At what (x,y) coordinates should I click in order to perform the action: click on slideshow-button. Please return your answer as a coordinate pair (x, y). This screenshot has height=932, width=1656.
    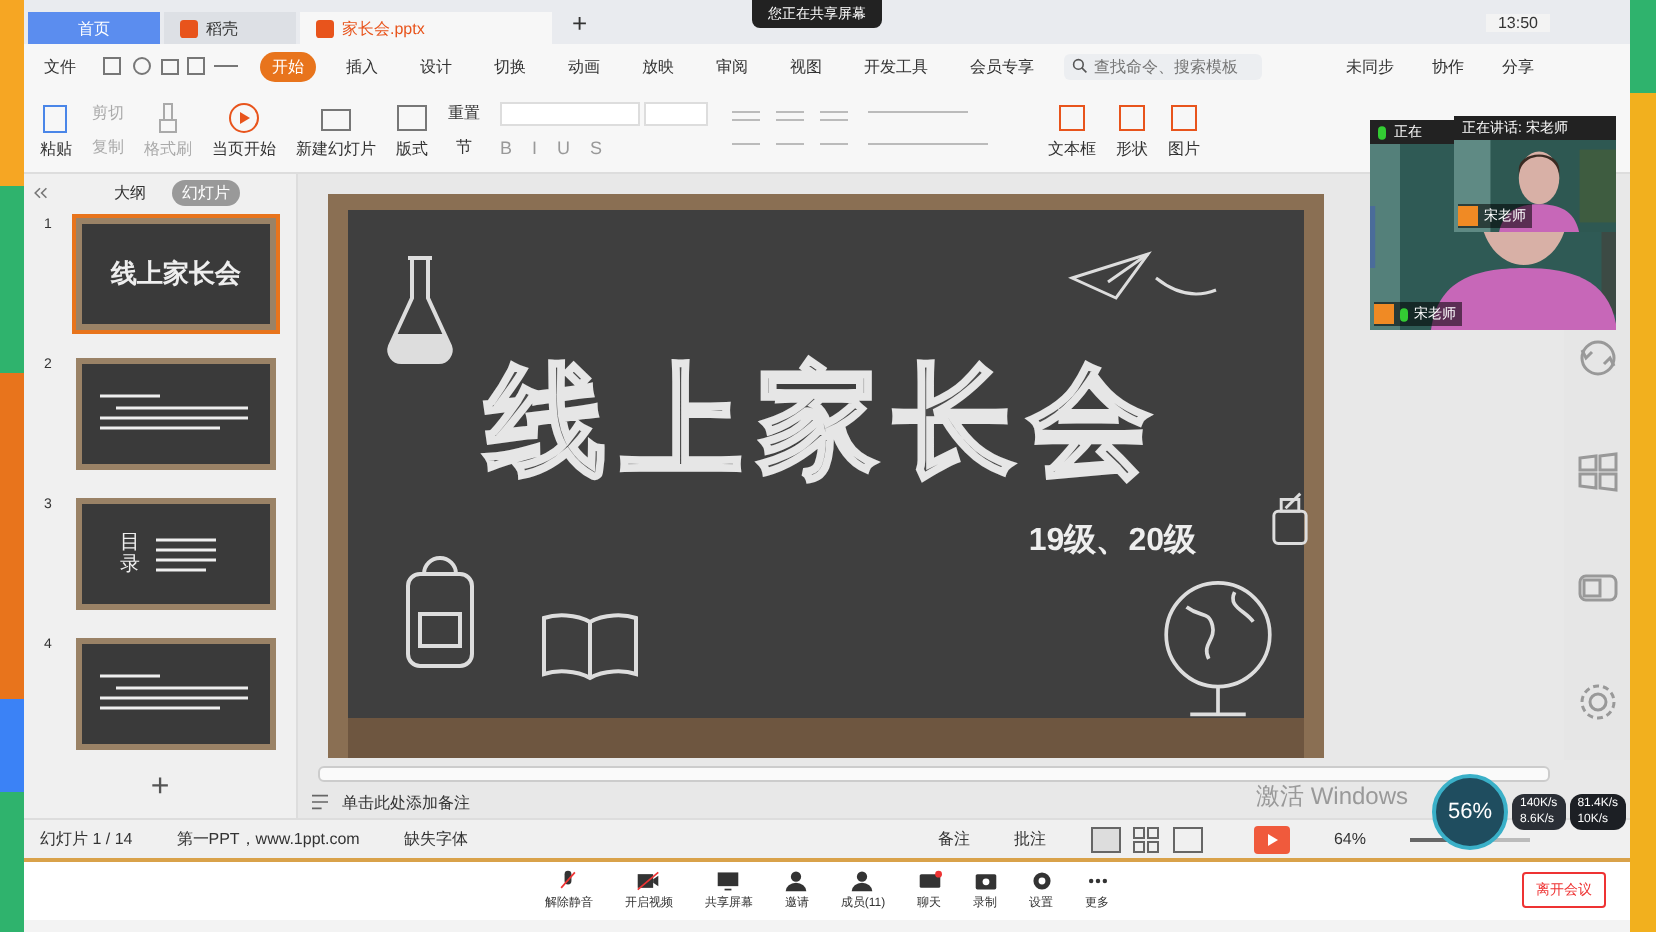
    Looking at the image, I should click on (1271, 839).